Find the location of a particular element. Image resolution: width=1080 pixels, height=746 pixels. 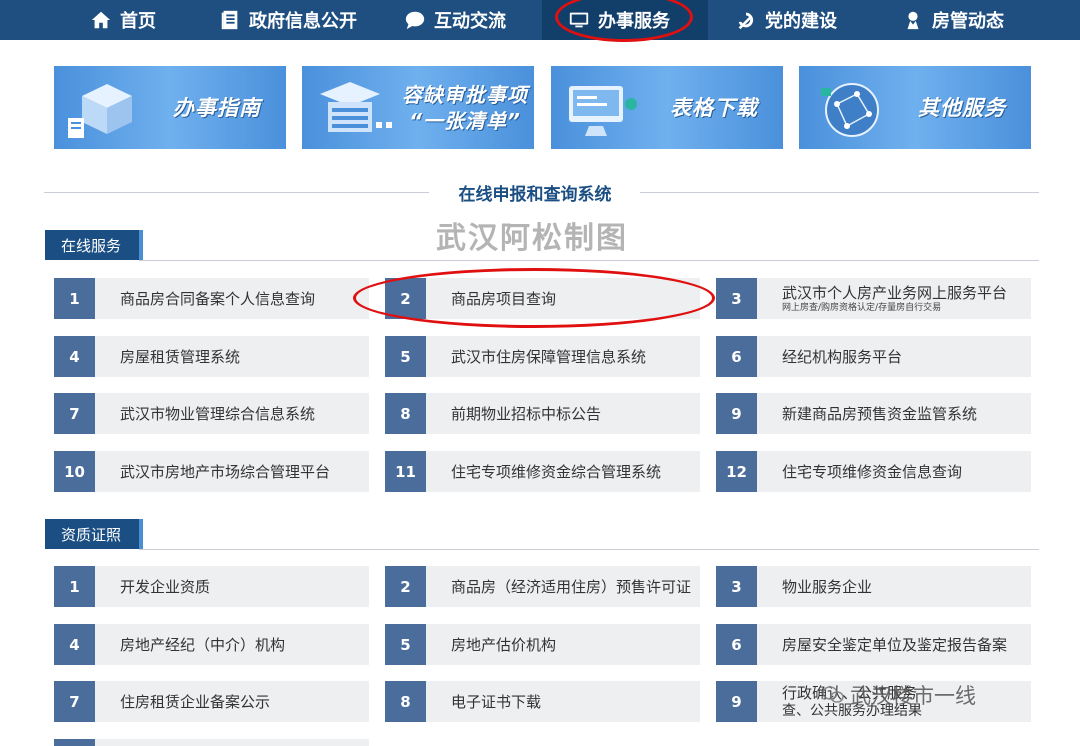

service-item-housing-security: 5 武汉市住房保障管理信息系统 is located at coordinates (542, 356).